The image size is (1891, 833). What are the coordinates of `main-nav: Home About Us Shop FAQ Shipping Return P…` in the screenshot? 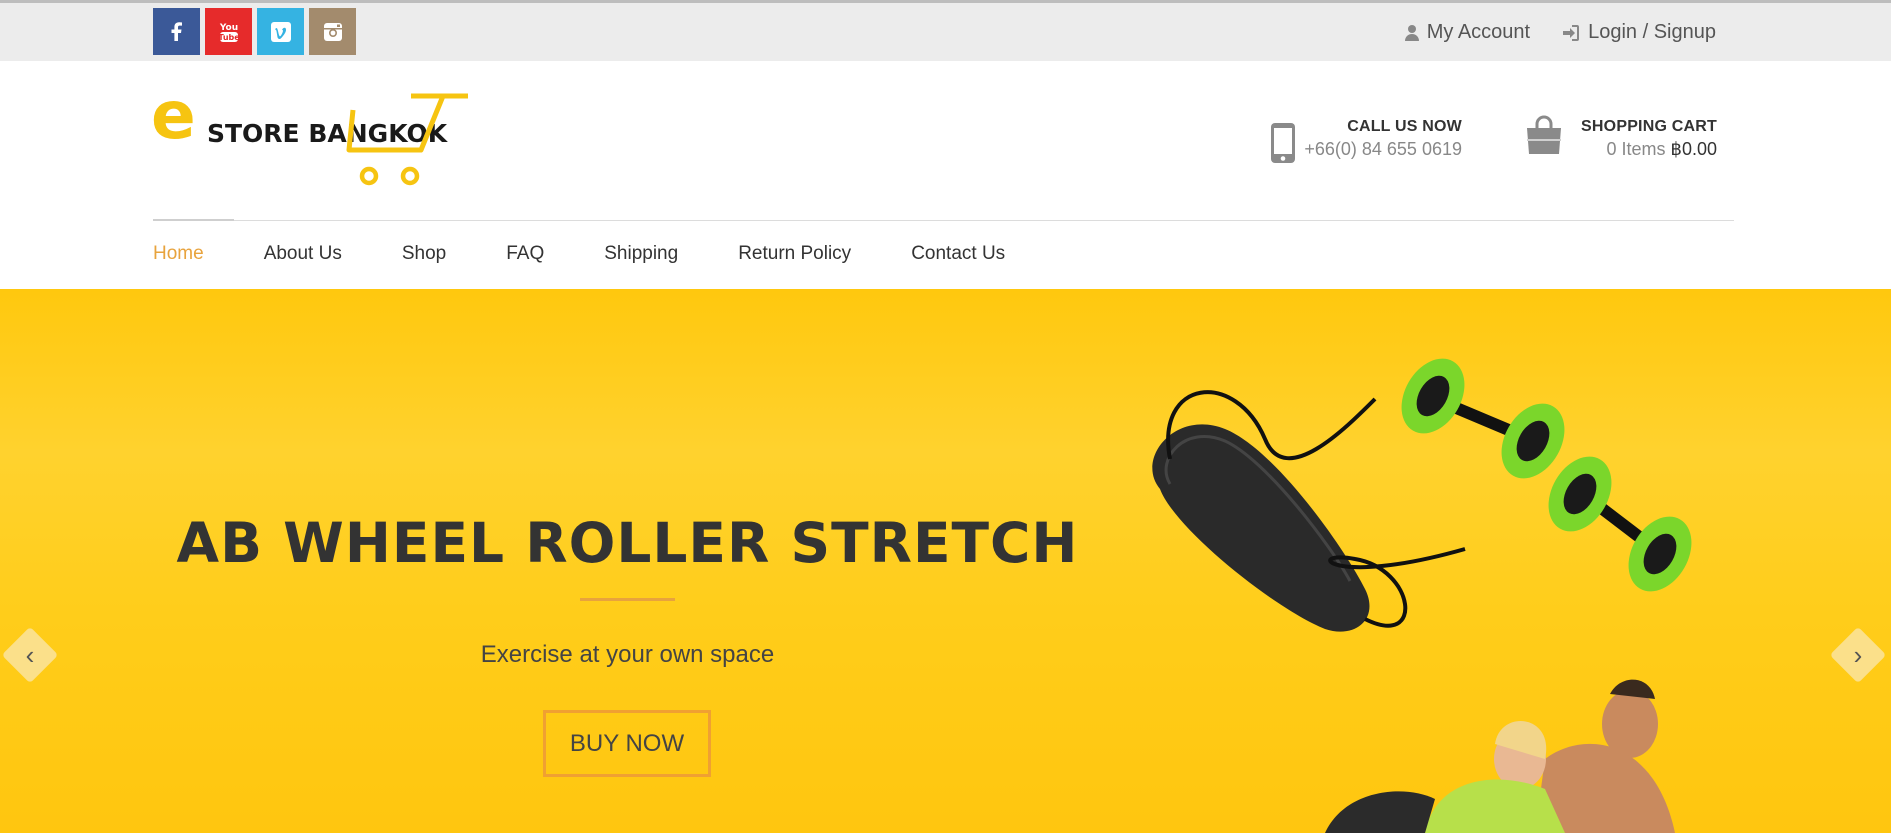 It's located at (609, 254).